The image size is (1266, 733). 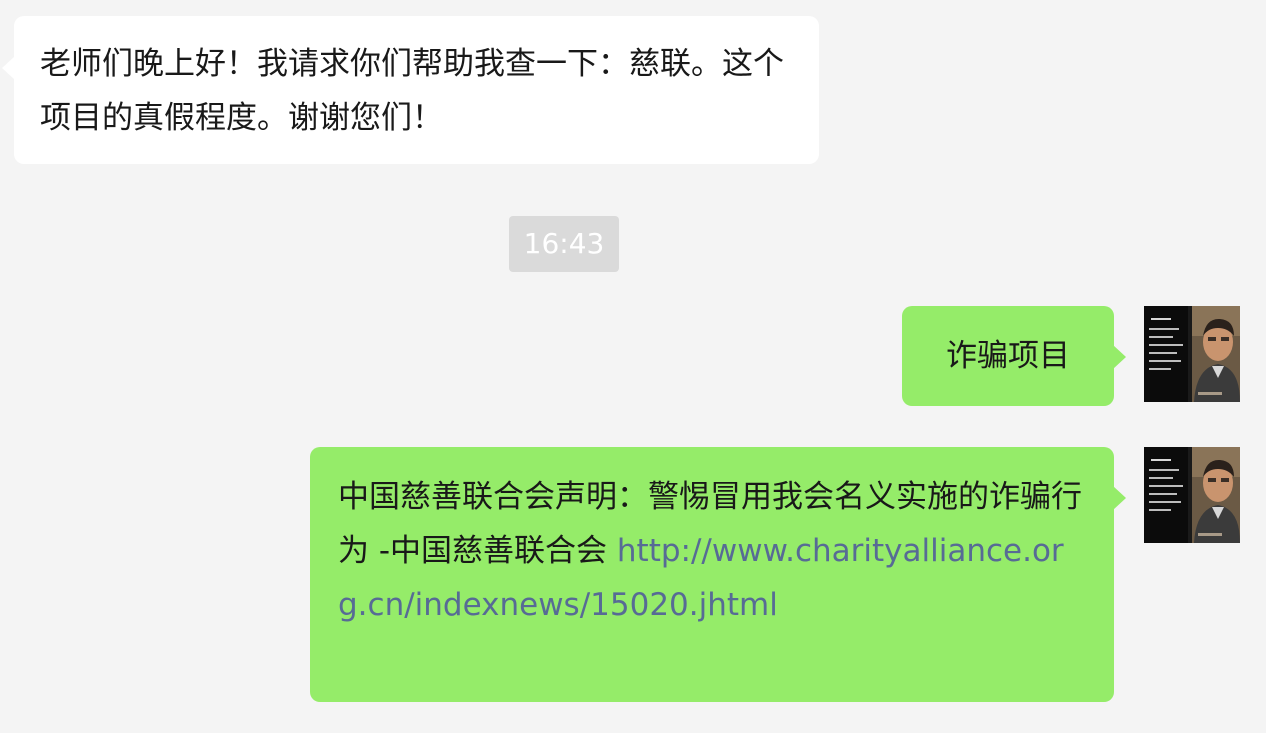 I want to click on outgoing-message-bubble: 诈骗项目, so click(x=1014, y=356).